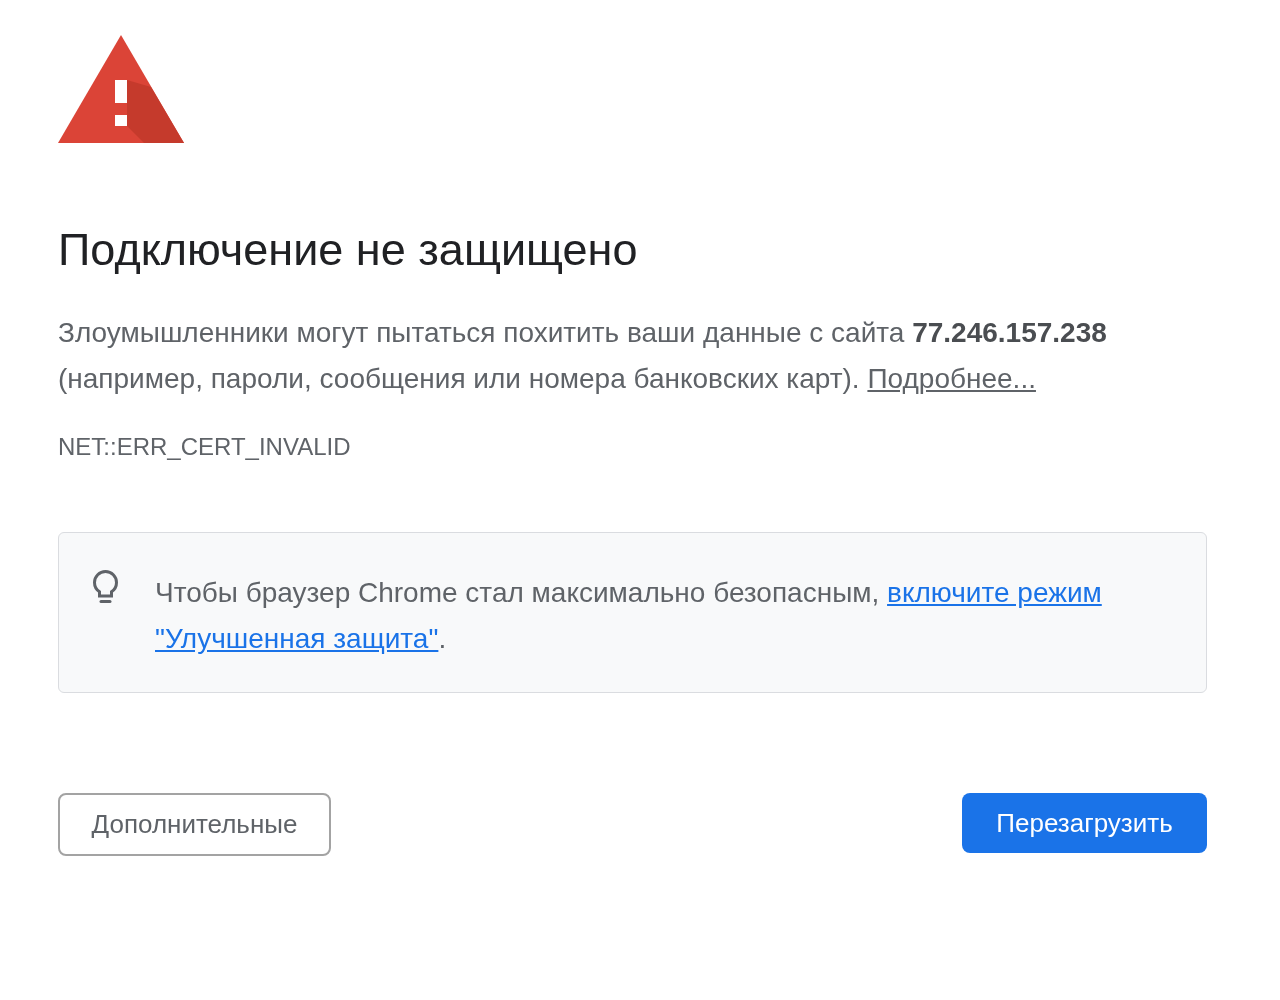 The image size is (1280, 1000). What do you see at coordinates (348, 250) in the screenshot?
I see `page-title: Подключение не защищено` at bounding box center [348, 250].